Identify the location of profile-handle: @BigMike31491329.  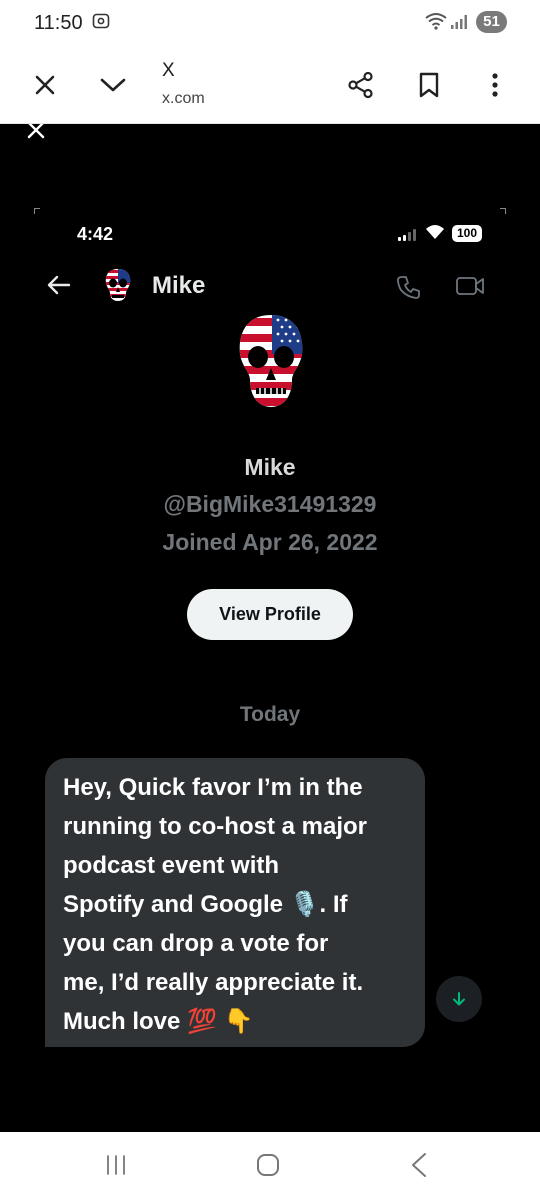
(270, 504).